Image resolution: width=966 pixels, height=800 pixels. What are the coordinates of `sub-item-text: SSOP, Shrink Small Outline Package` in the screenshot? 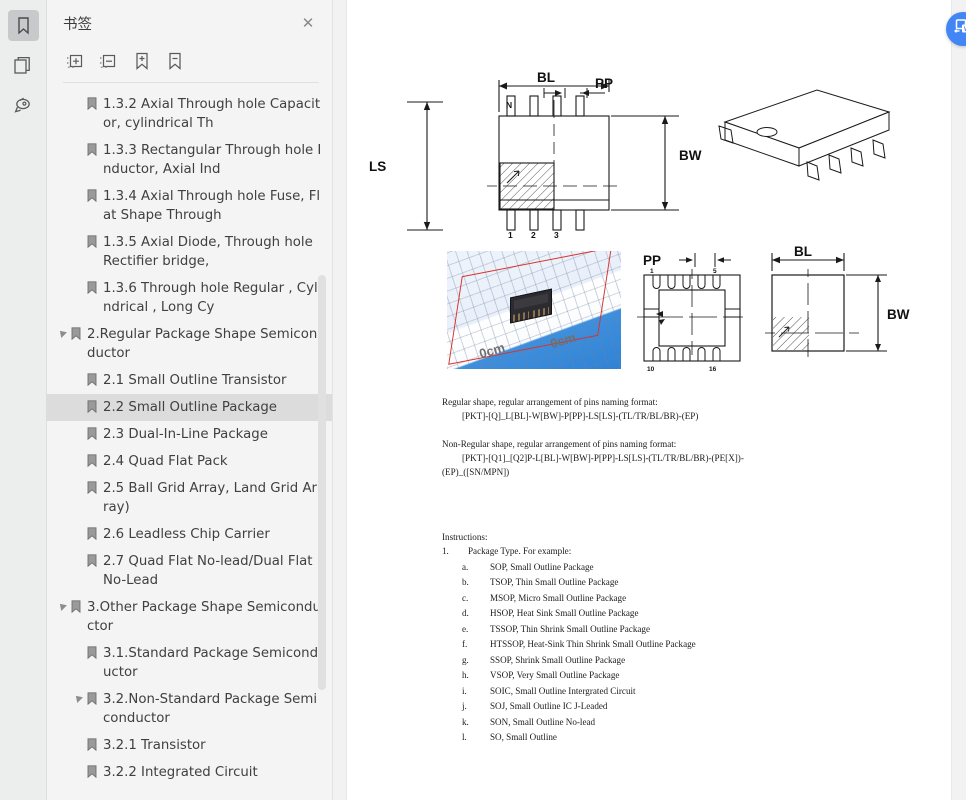 It's located at (558, 659).